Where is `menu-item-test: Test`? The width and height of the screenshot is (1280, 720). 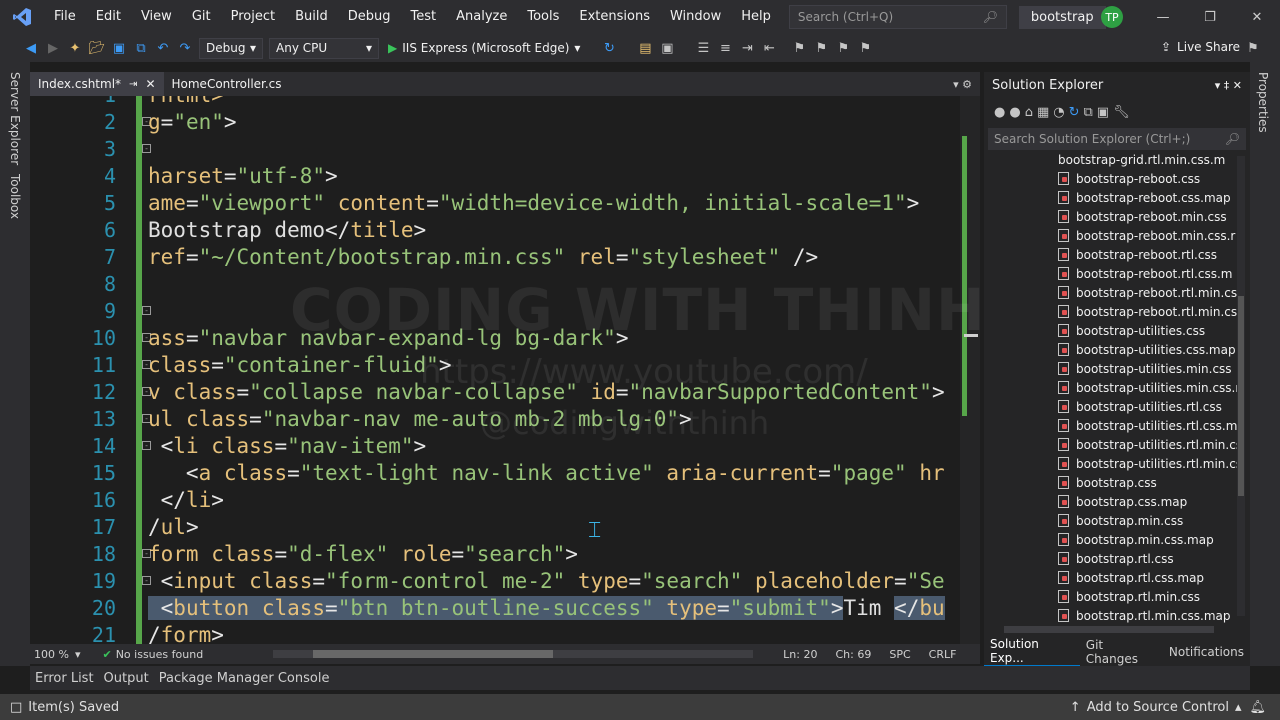
menu-item-test: Test is located at coordinates (424, 17).